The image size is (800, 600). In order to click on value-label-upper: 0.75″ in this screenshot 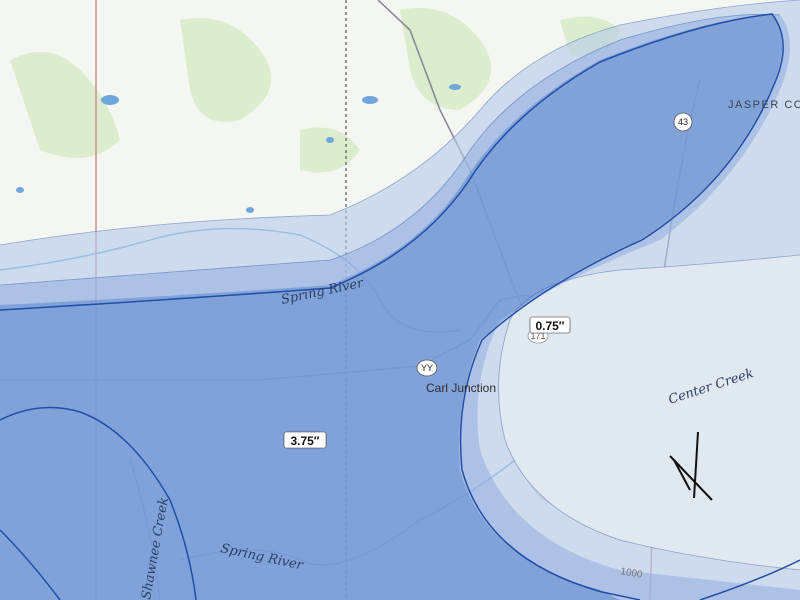, I will do `click(550, 325)`.